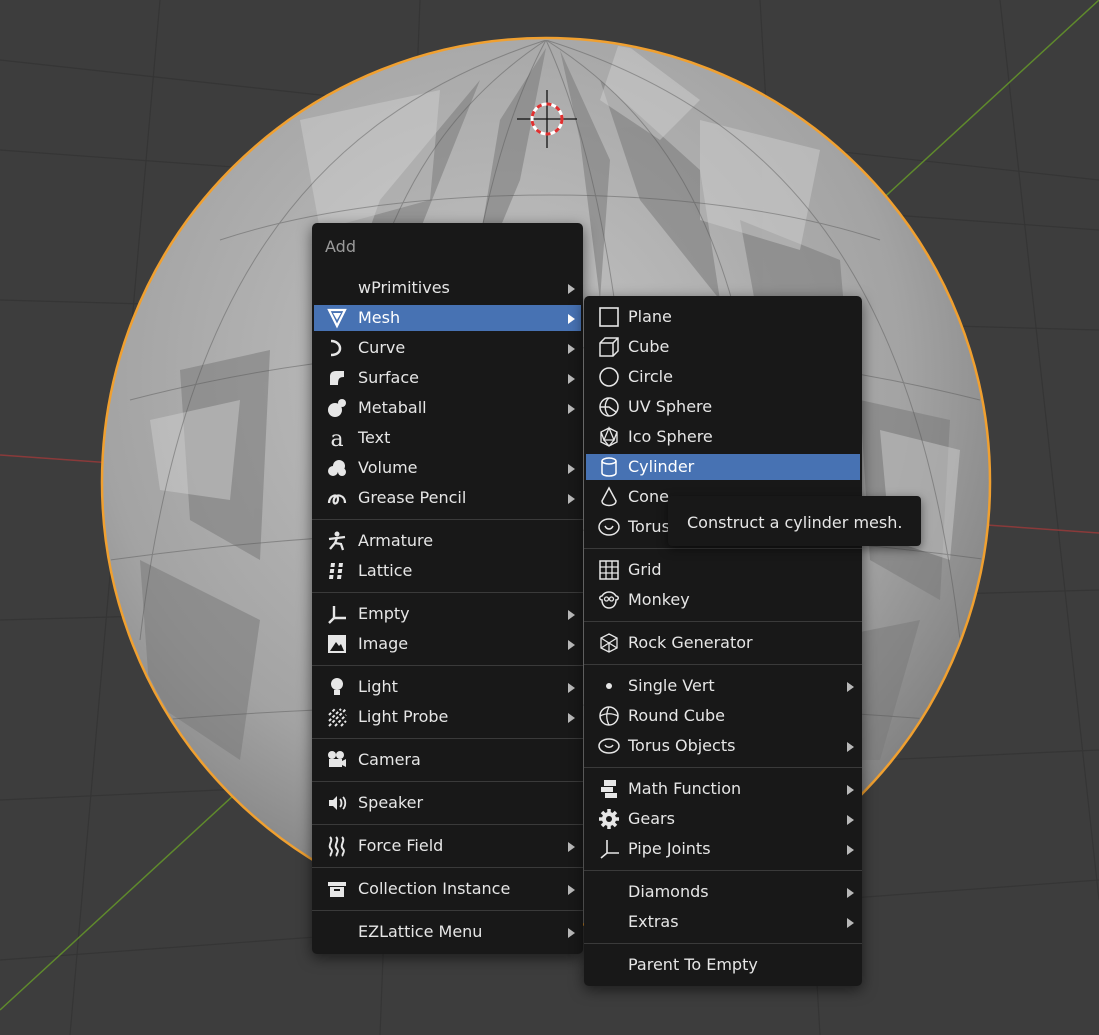 This screenshot has height=1035, width=1099. I want to click on mesh-item-rock-generator: Rock Generator, so click(723, 643).